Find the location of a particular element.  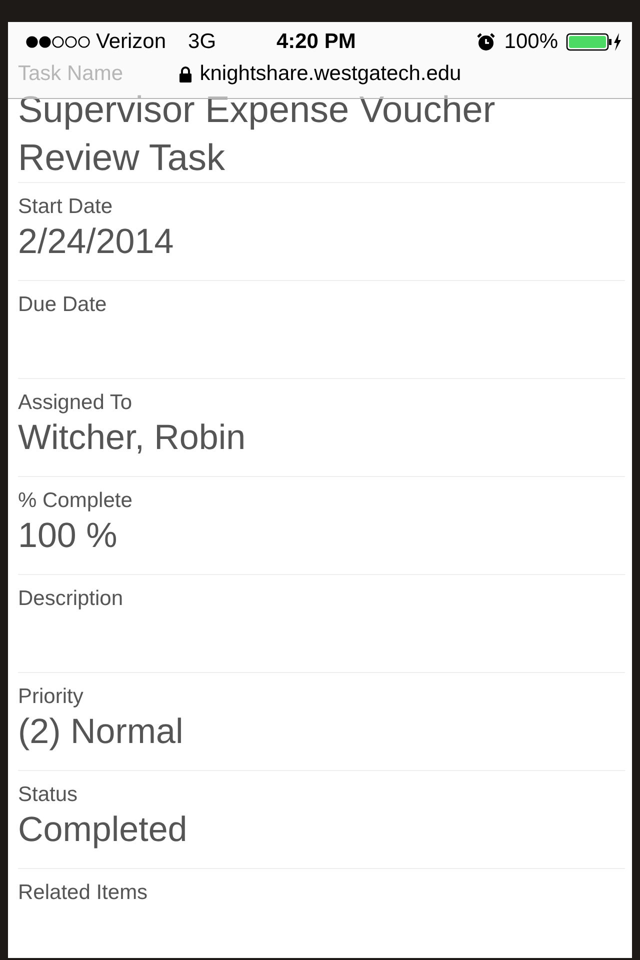

battery-percent: 100% is located at coordinates (531, 42).